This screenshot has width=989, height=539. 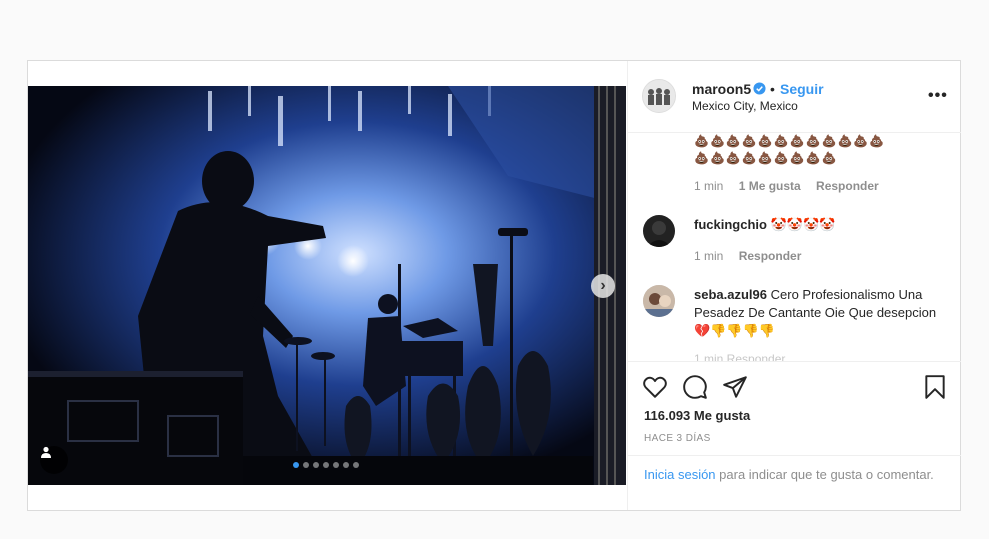 I want to click on comment-body: fuckingchio 🤡🤡🤡🤡, so click(x=819, y=225).